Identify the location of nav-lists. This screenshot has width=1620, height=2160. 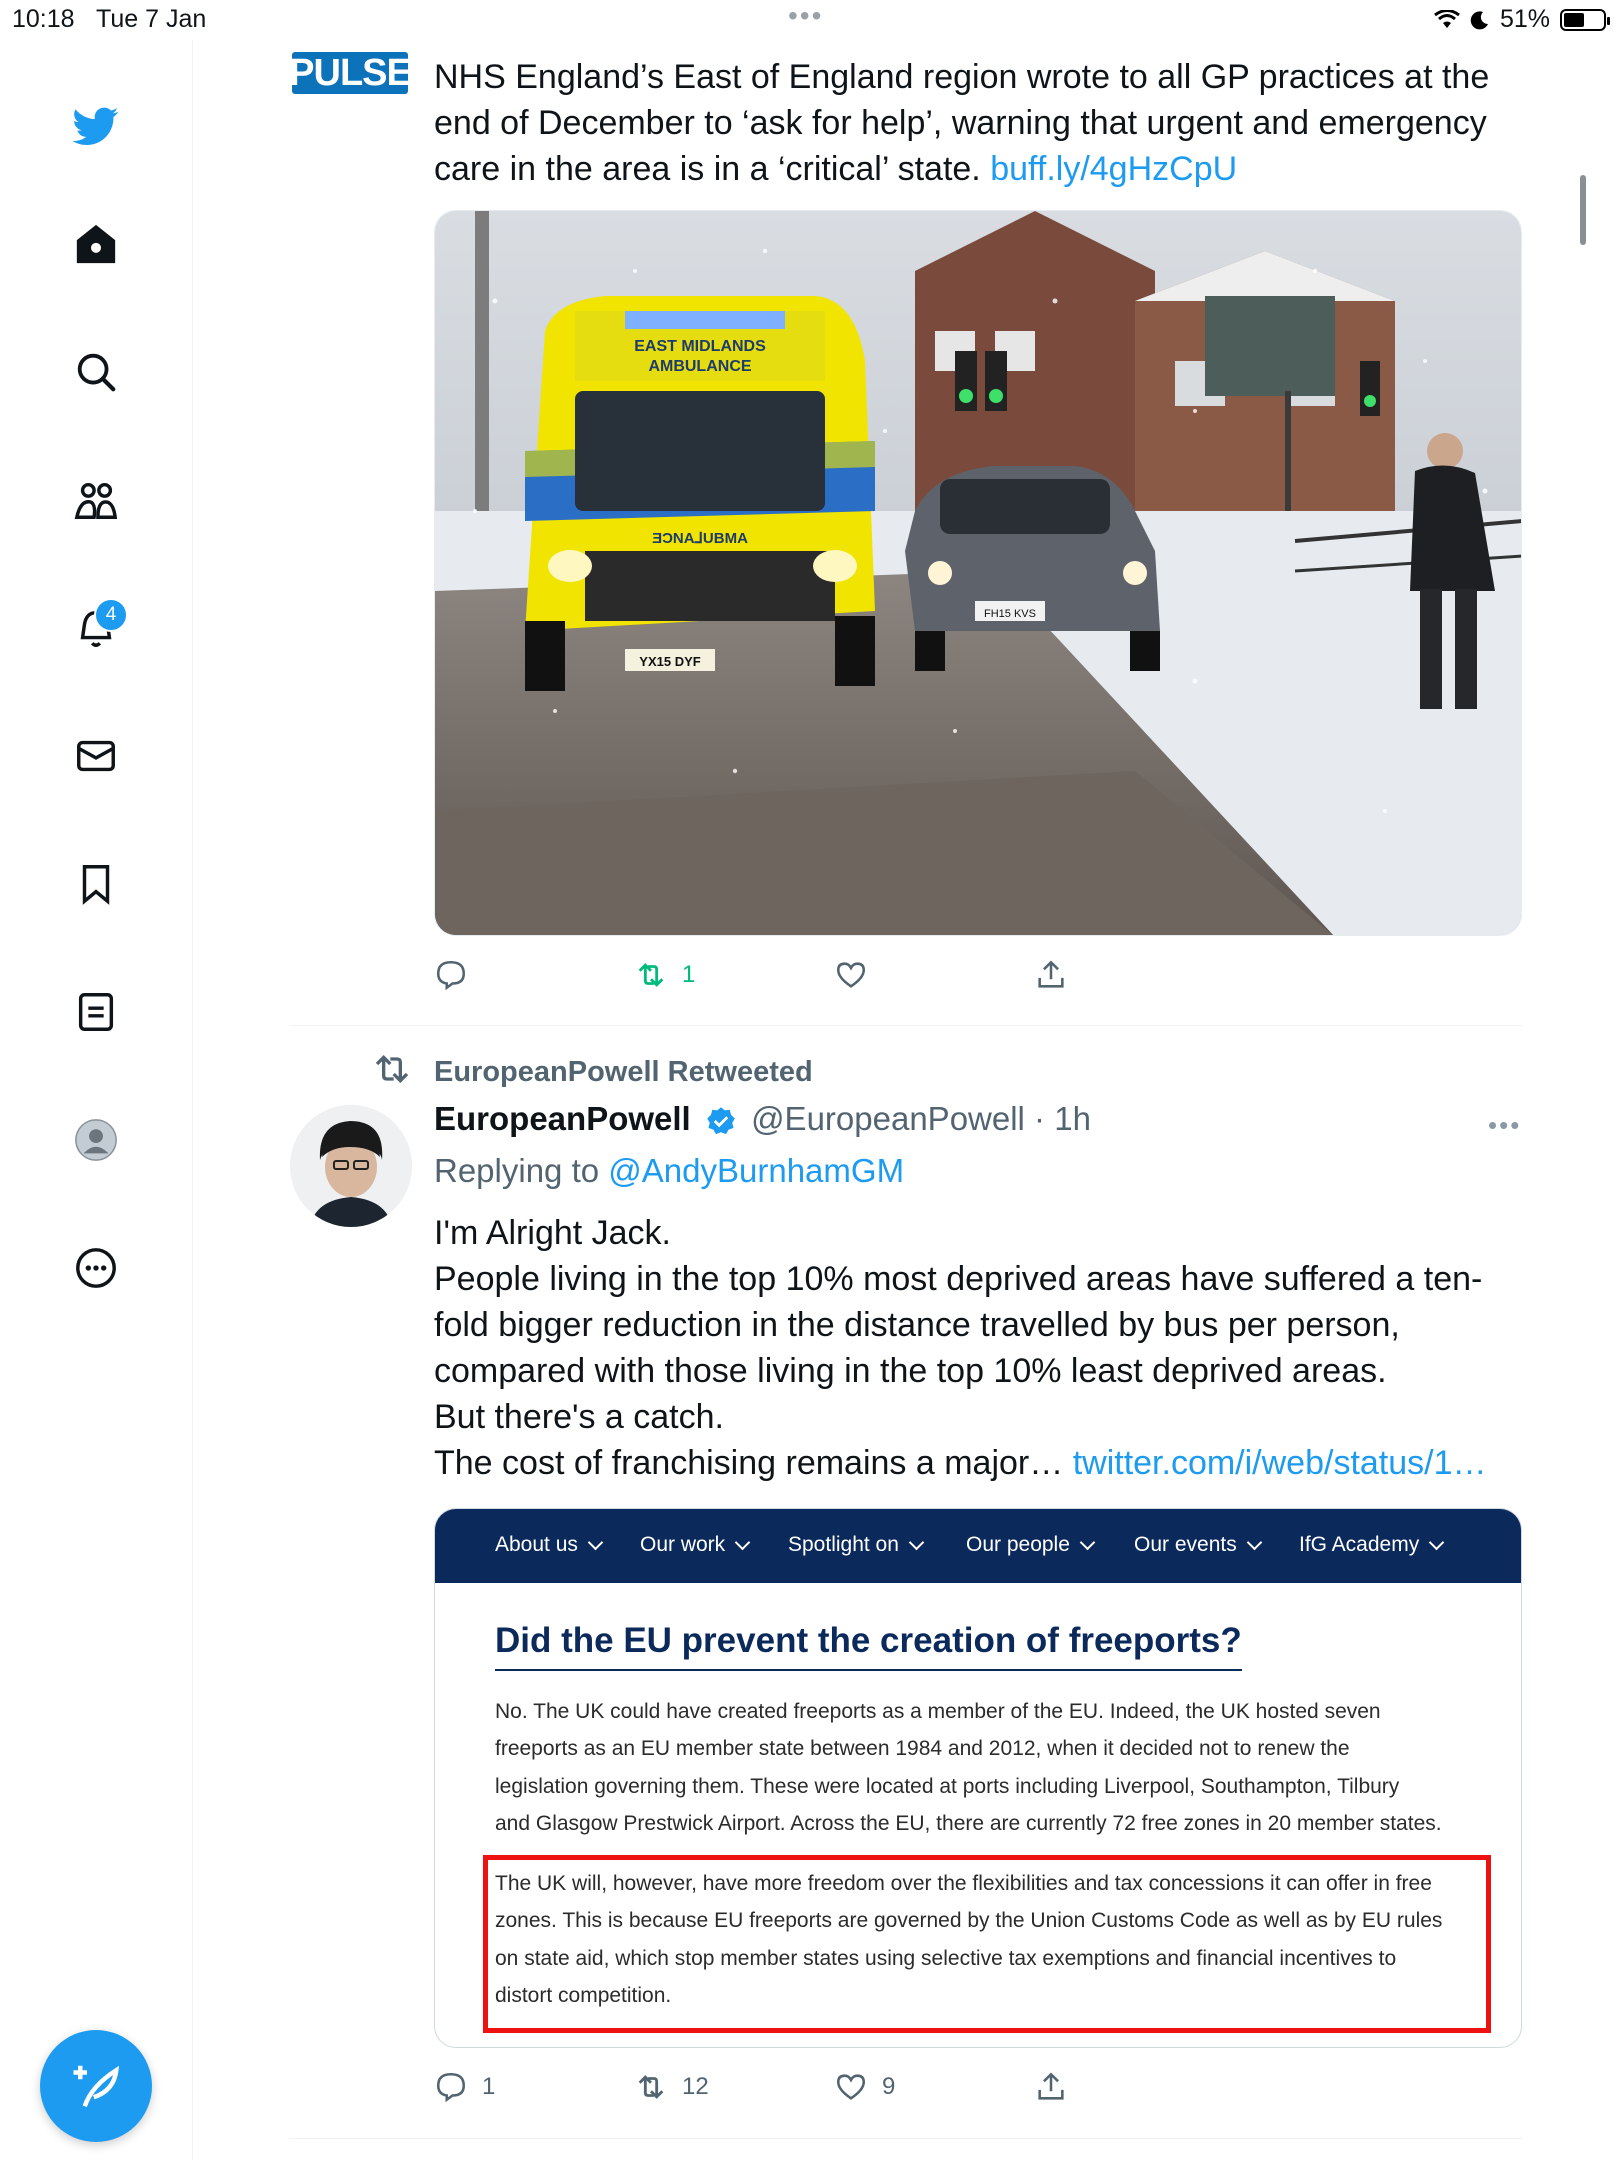
(96, 1012).